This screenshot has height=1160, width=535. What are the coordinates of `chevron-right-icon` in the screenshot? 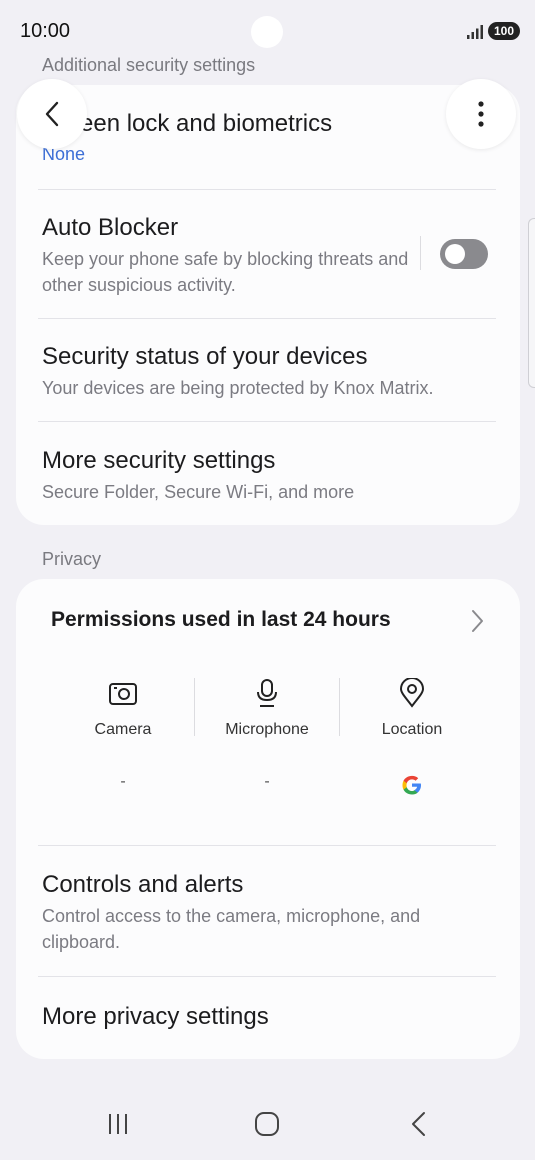 It's located at (477, 621).